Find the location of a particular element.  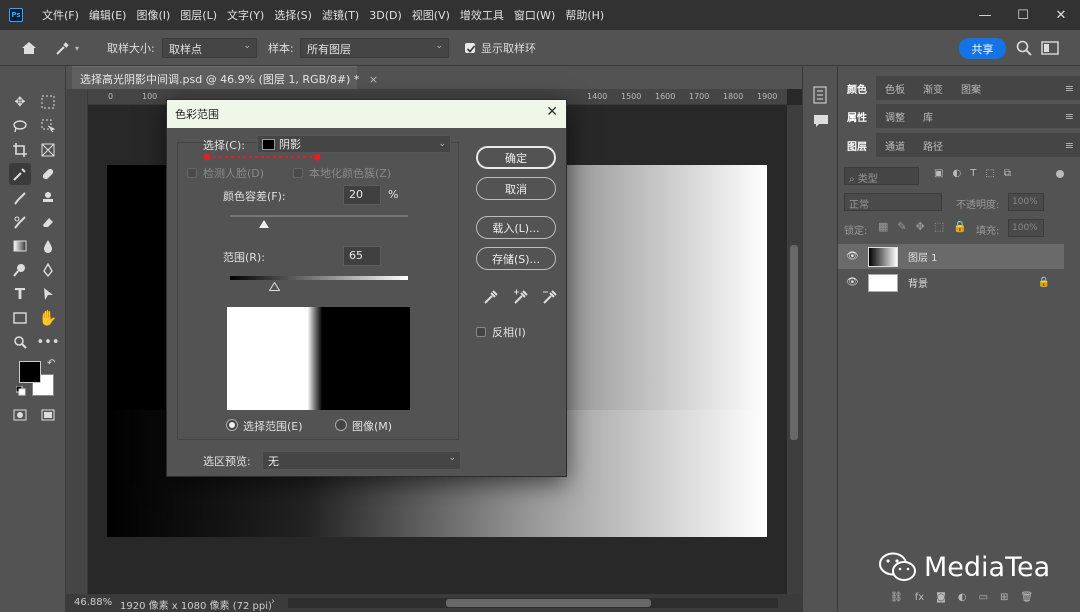

lock-transparency-icon: ▦ is located at coordinates (883, 226).